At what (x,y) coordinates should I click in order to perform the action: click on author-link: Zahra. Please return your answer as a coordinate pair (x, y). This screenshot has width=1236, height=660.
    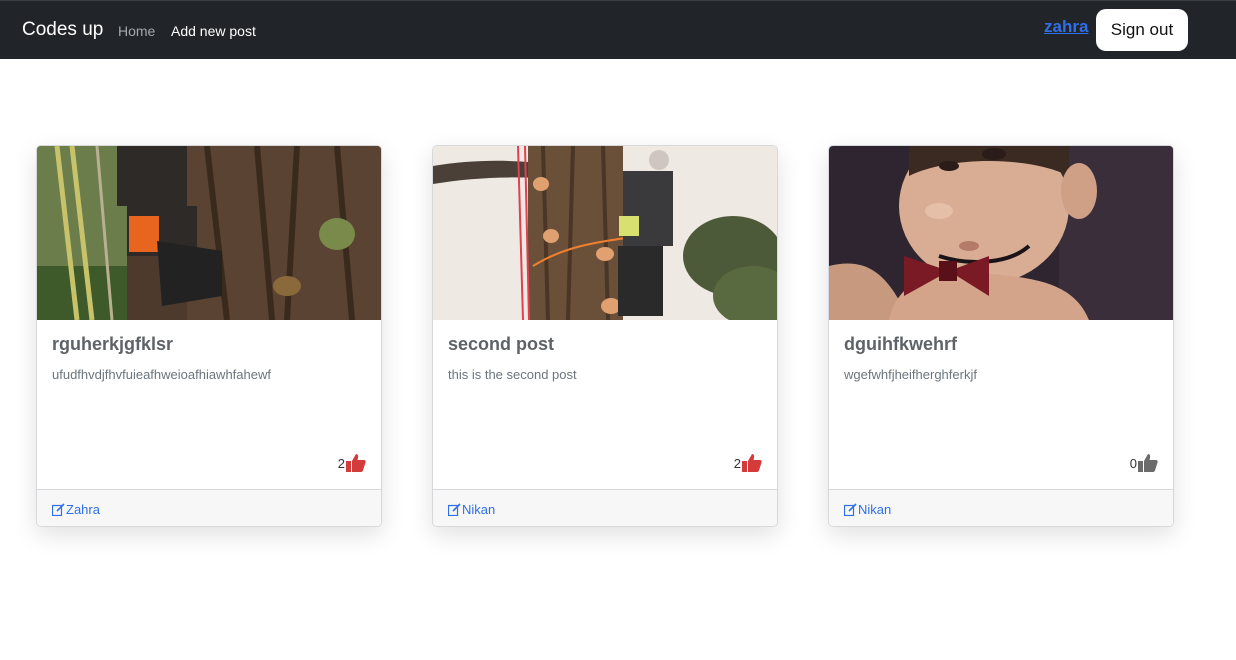
    Looking at the image, I should click on (76, 509).